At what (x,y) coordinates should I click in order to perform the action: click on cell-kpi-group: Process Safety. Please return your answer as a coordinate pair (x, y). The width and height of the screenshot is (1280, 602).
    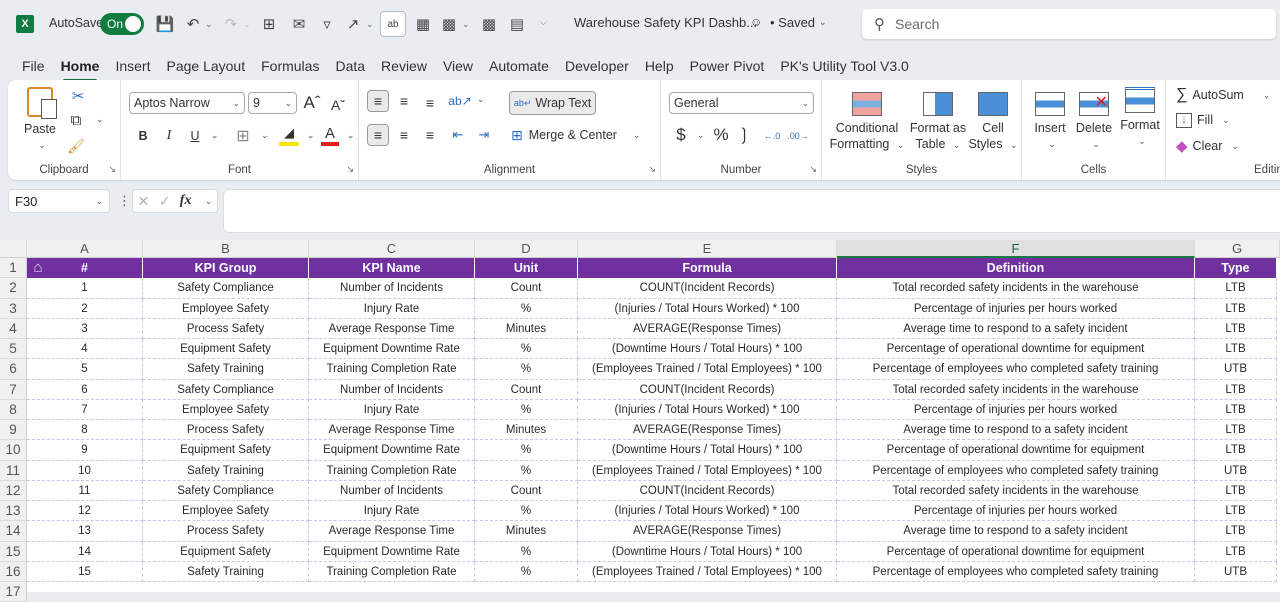
    Looking at the image, I should click on (226, 430).